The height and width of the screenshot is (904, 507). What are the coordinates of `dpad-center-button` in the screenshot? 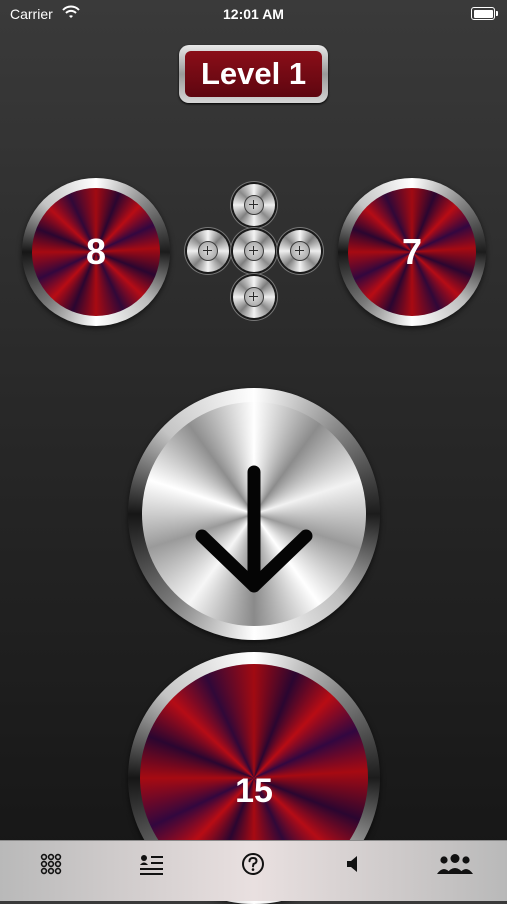 It's located at (254, 251).